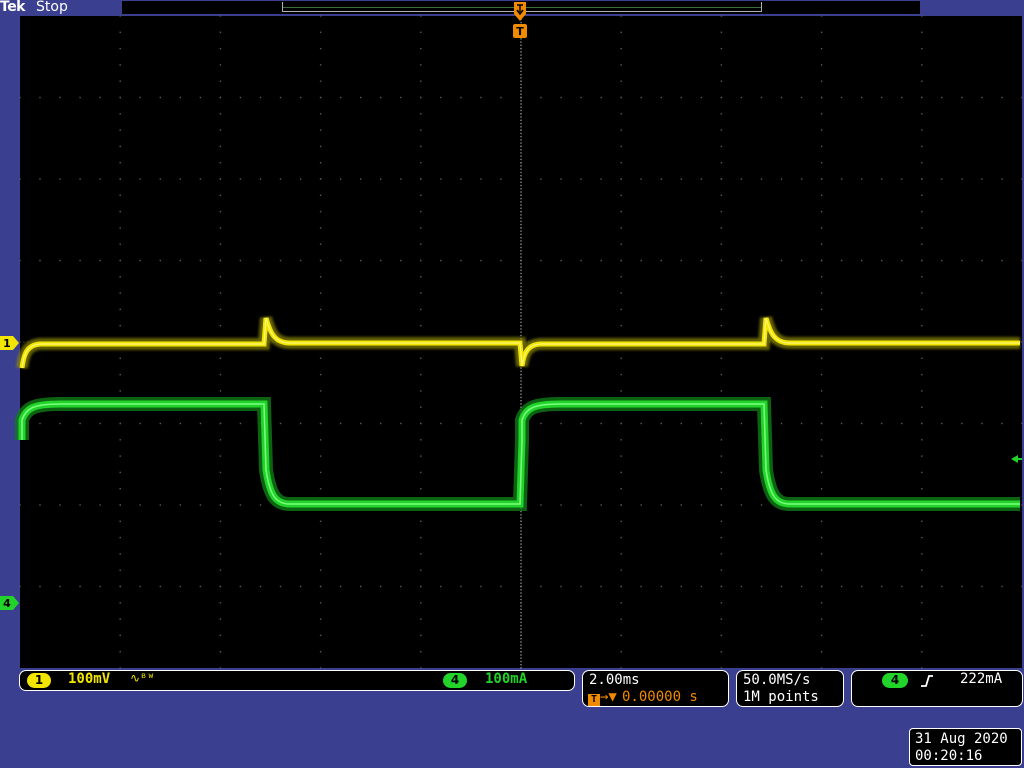 Image resolution: width=1024 pixels, height=768 pixels. I want to click on channel-4-marker-label: 4, so click(7, 603).